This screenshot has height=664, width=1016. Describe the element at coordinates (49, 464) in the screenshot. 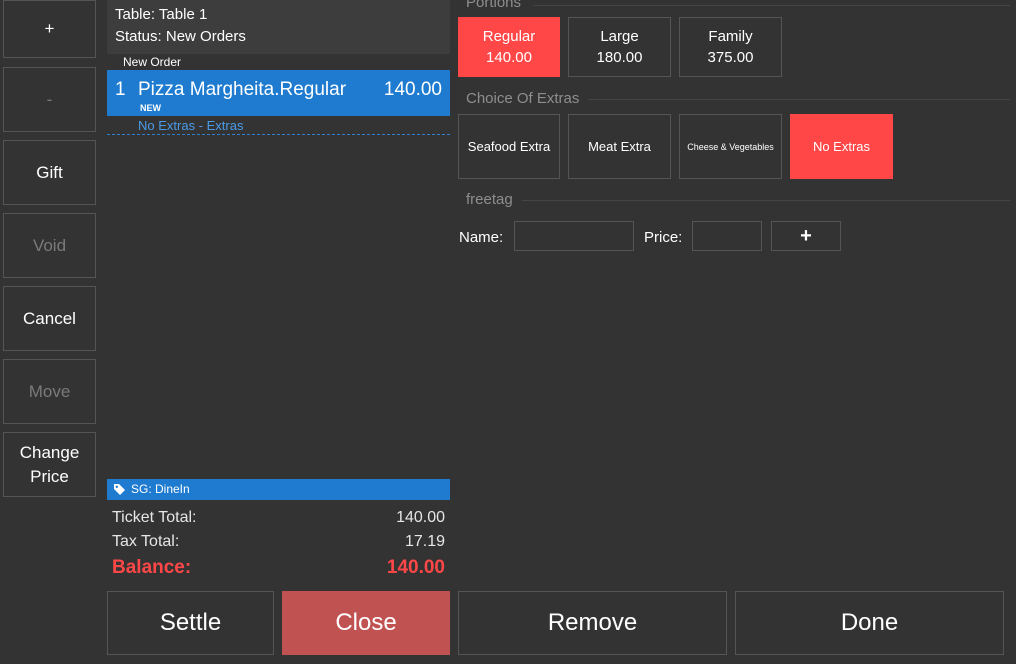

I see `change-price-button: Change Price` at that location.